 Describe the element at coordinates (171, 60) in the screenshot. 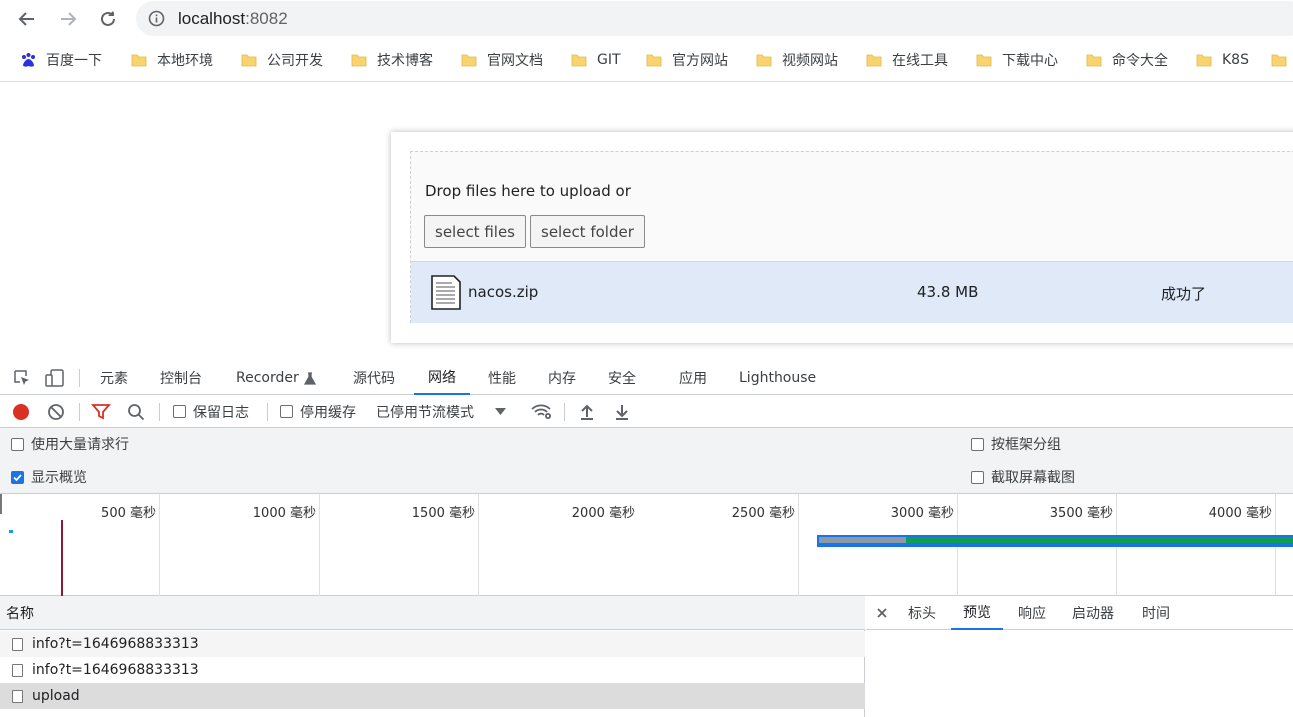

I see `bookmark-folder: 本地环境` at that location.